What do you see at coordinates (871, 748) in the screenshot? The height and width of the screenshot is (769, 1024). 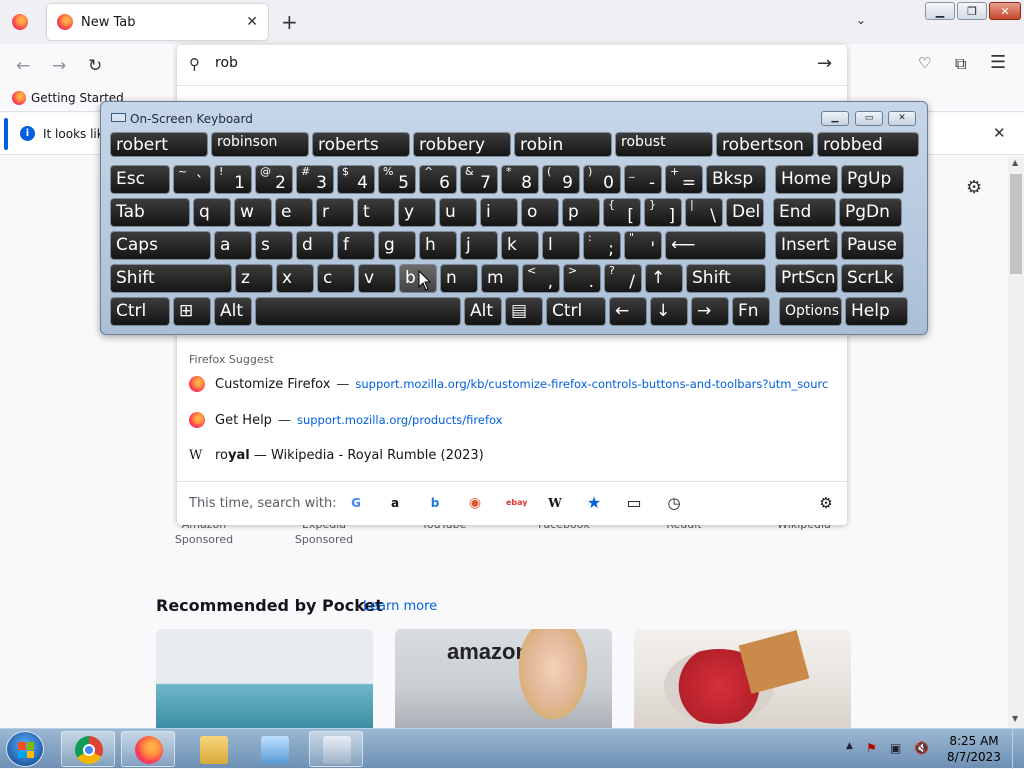 I see `action-center-icon: ⚑` at bounding box center [871, 748].